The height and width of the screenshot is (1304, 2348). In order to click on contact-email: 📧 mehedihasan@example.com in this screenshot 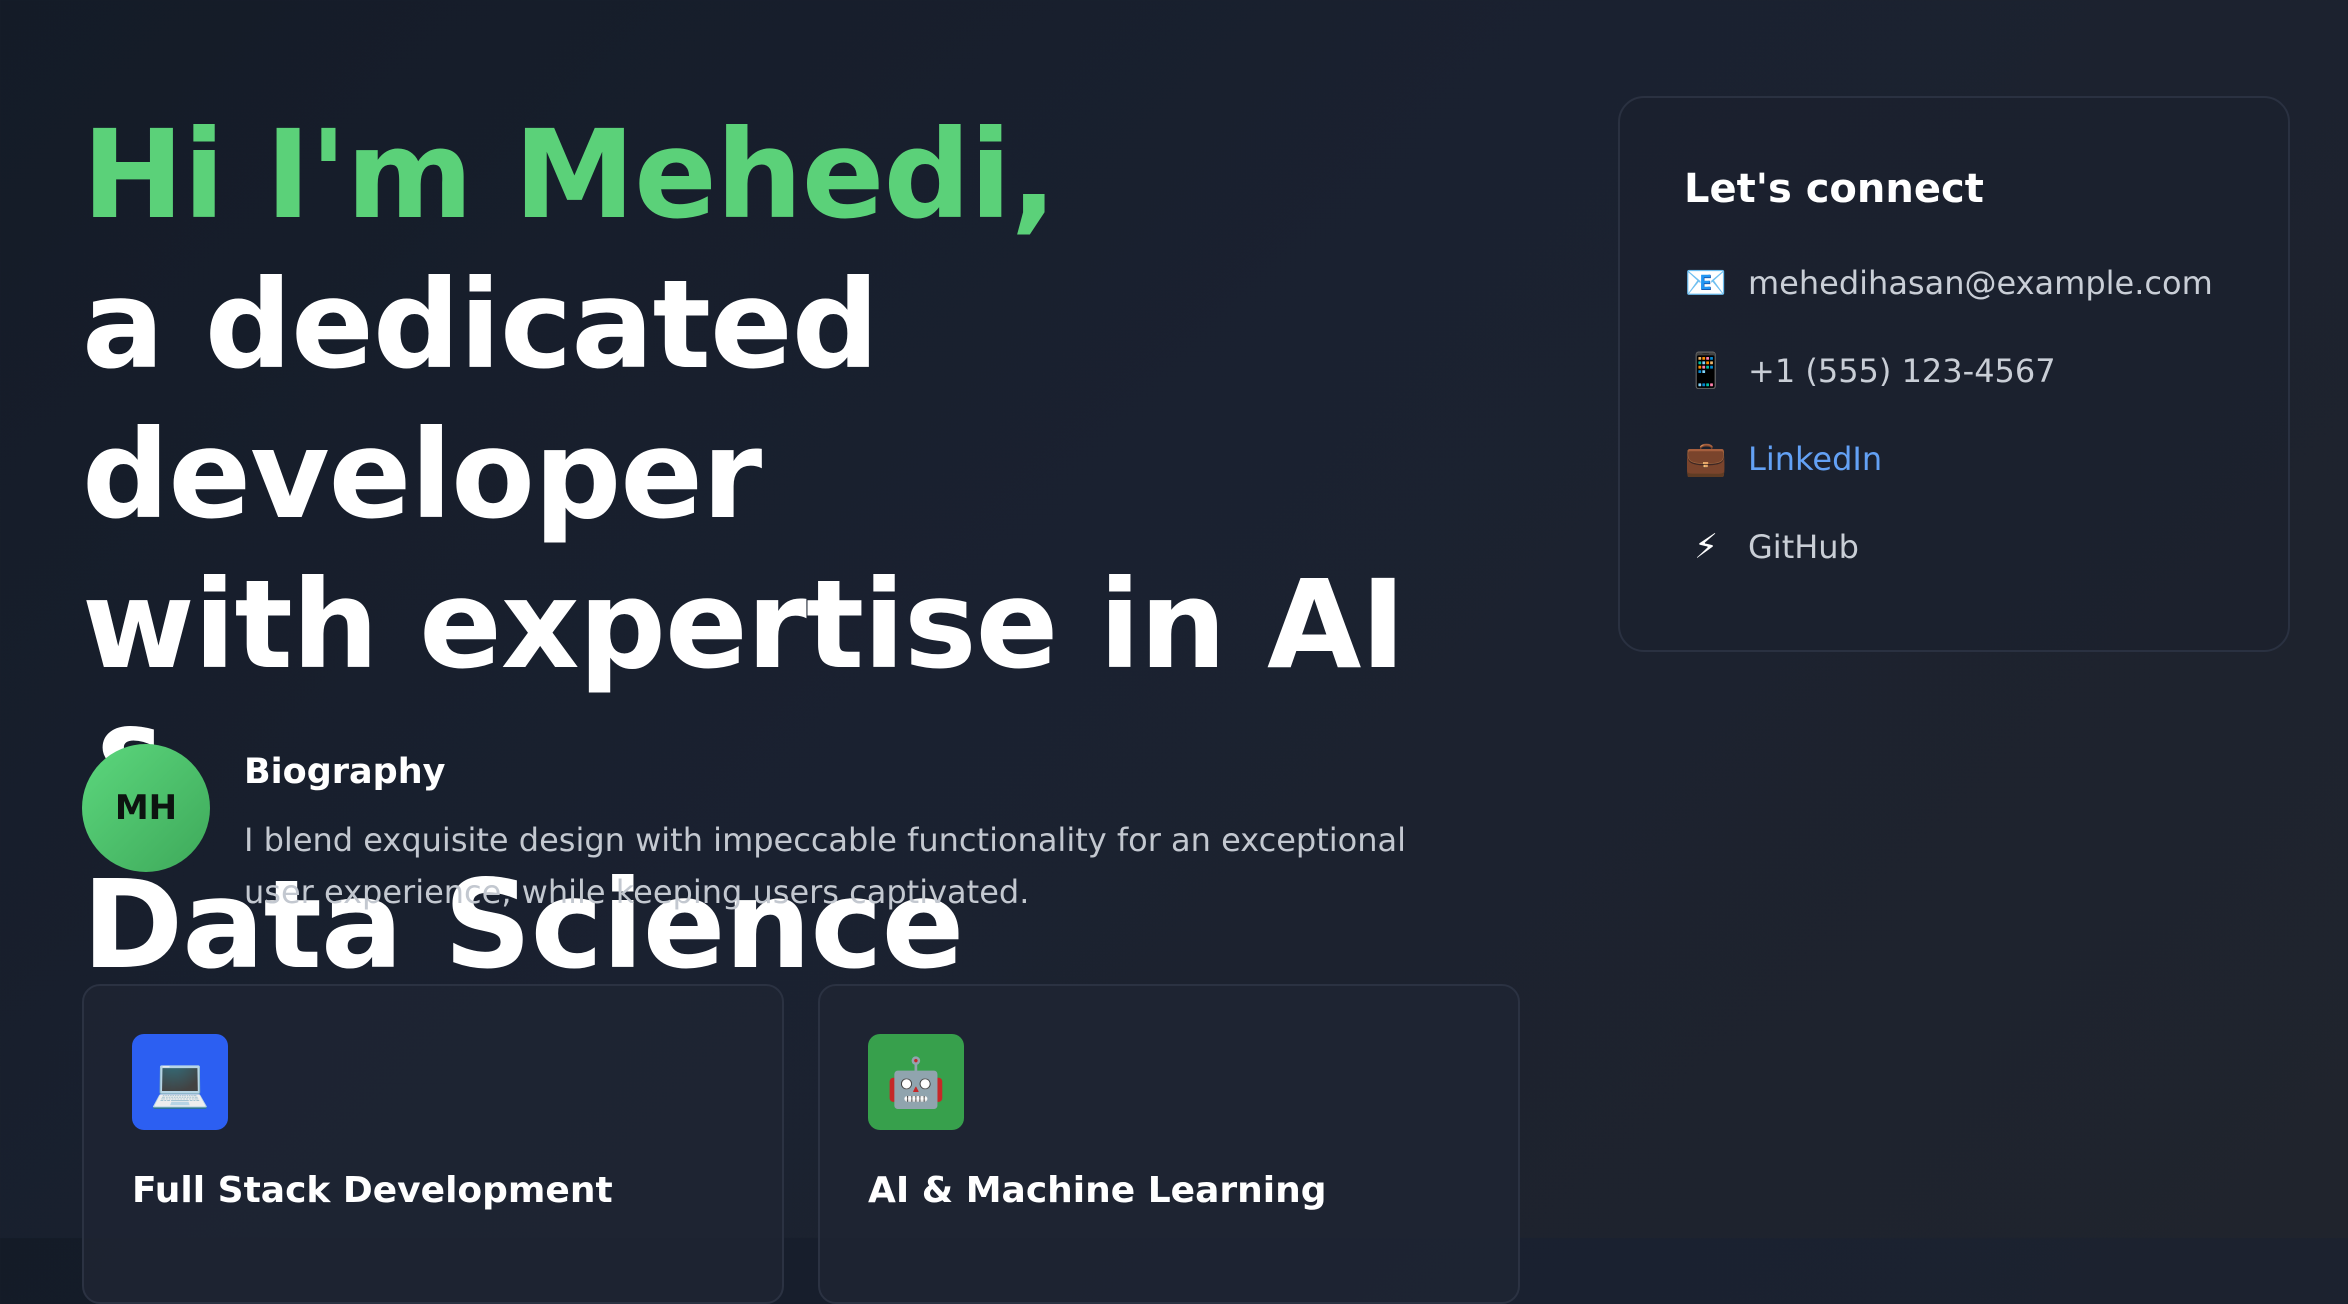, I will do `click(1954, 283)`.